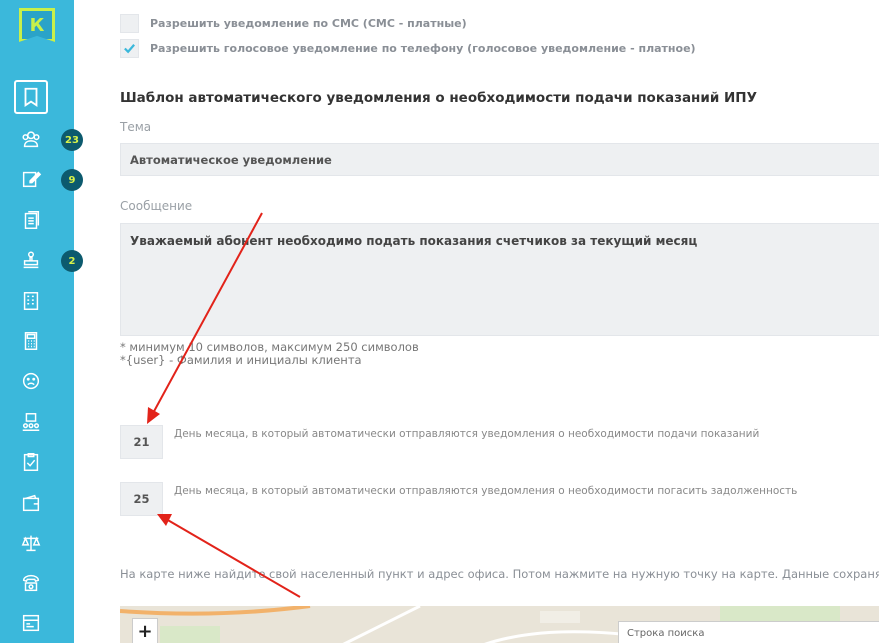 The width and height of the screenshot is (879, 643). What do you see at coordinates (31, 462) in the screenshot?
I see `checklist-icon` at bounding box center [31, 462].